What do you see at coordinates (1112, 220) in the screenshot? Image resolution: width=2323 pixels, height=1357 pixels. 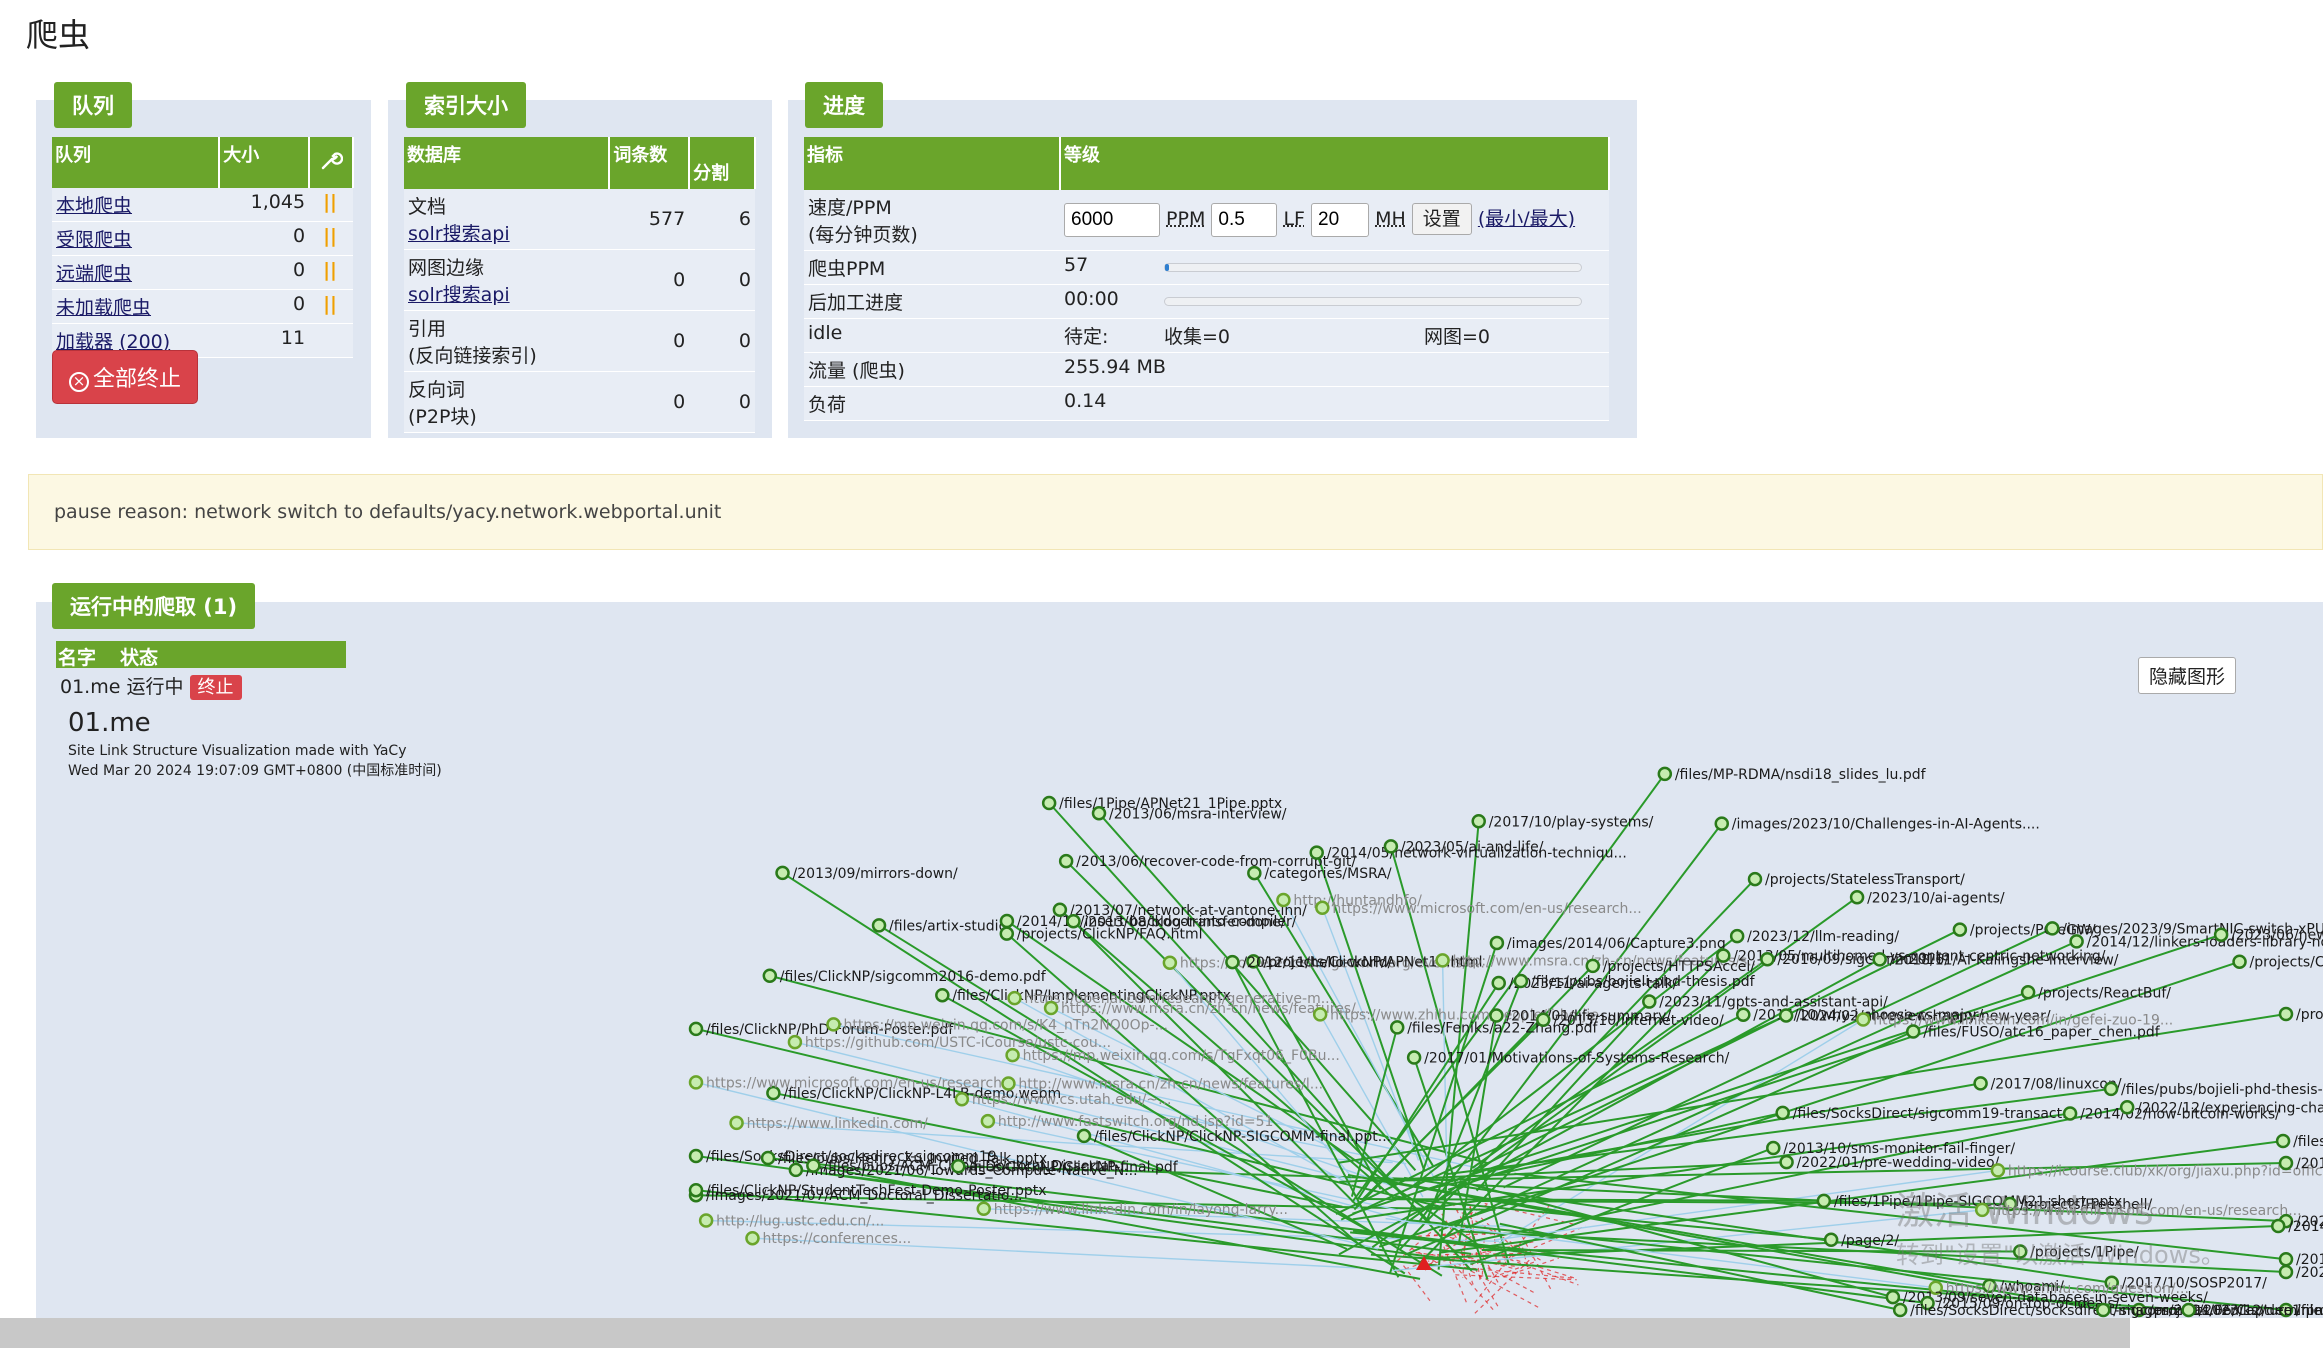 I see `ppm-input` at bounding box center [1112, 220].